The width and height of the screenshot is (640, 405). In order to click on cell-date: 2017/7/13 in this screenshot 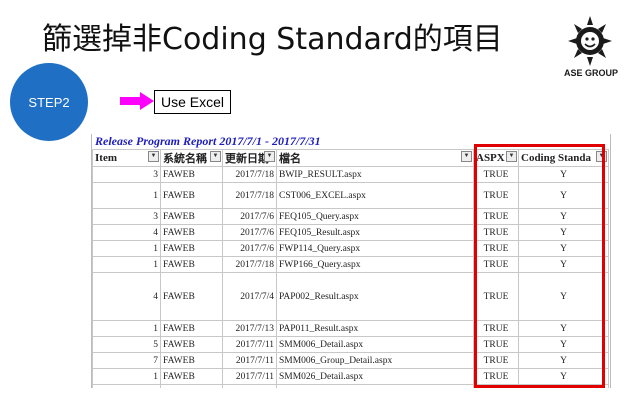, I will do `click(249, 328)`.